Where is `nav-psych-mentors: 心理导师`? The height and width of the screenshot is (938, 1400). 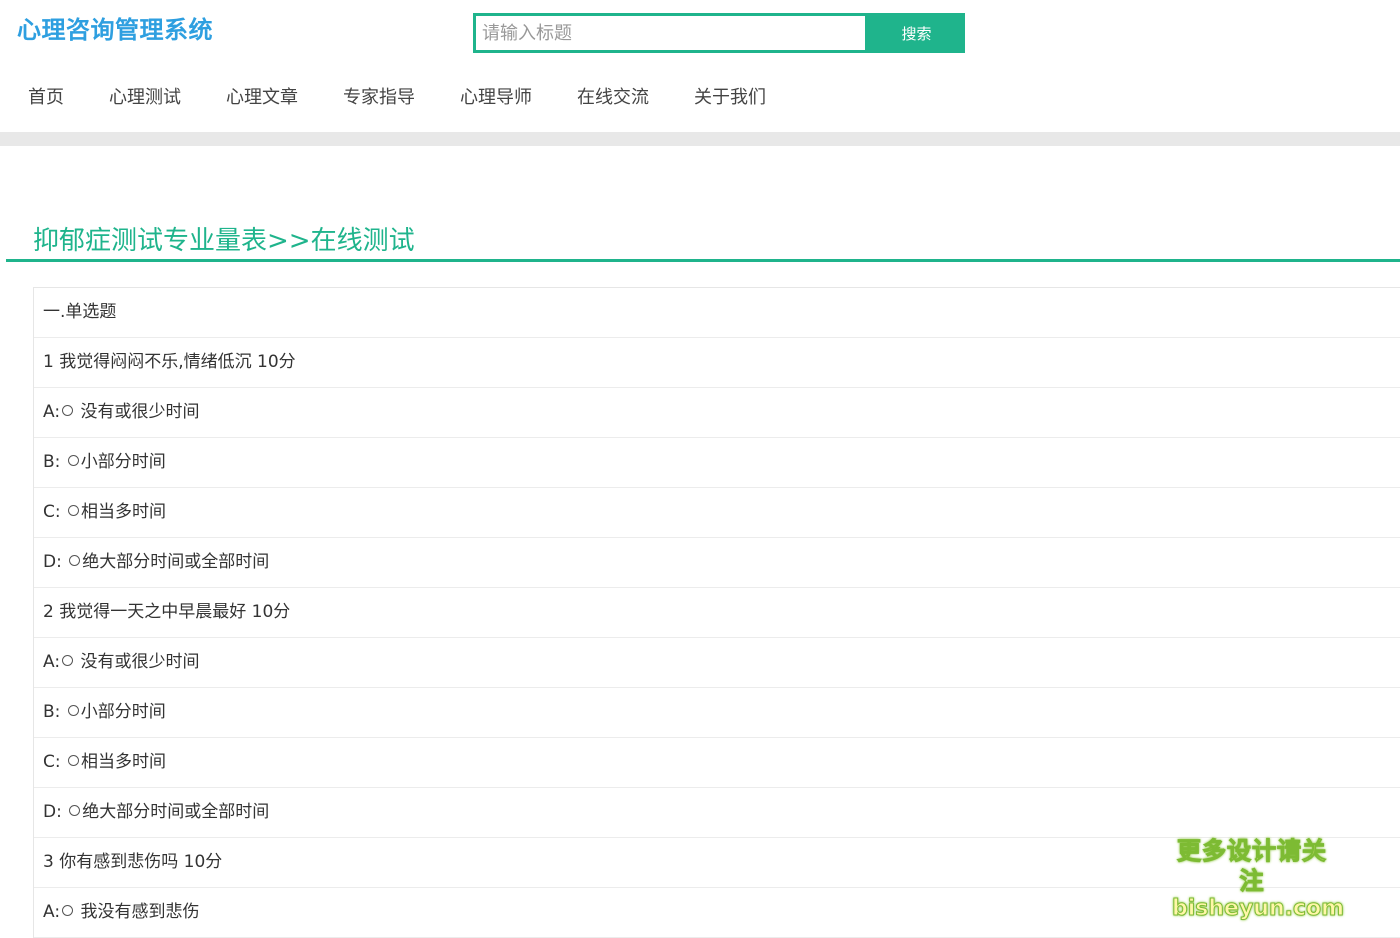
nav-psych-mentors: 心理导师 is located at coordinates (496, 98).